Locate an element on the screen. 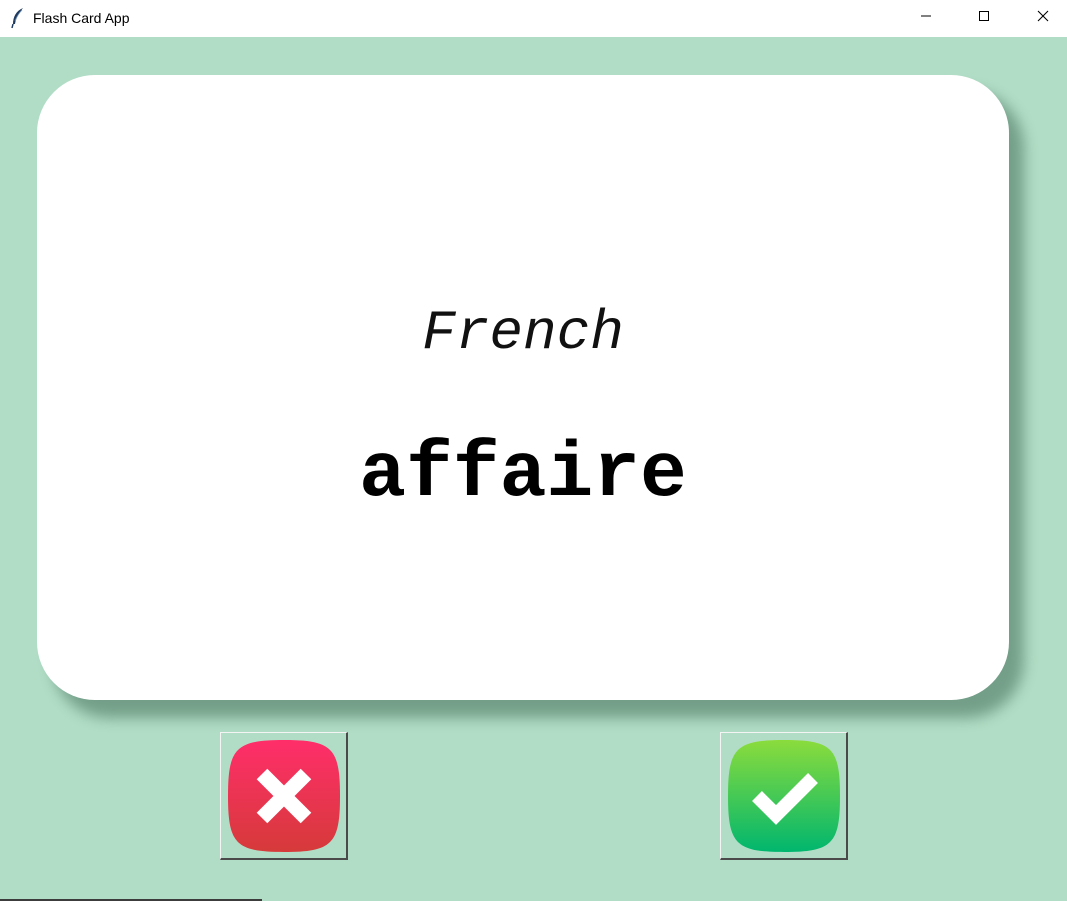 This screenshot has height=901, width=1067. x-mark-icon is located at coordinates (284, 796).